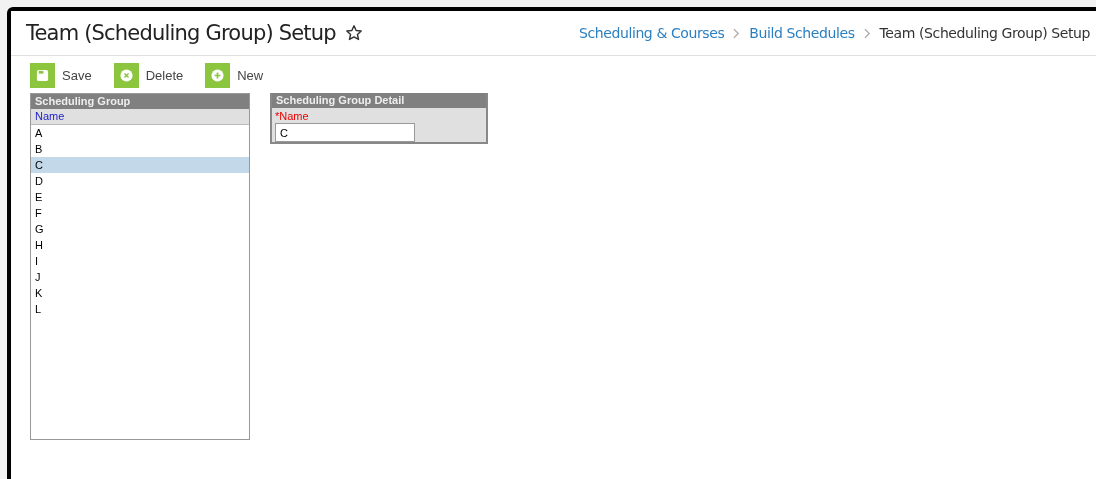  I want to click on new-button: New, so click(250, 75).